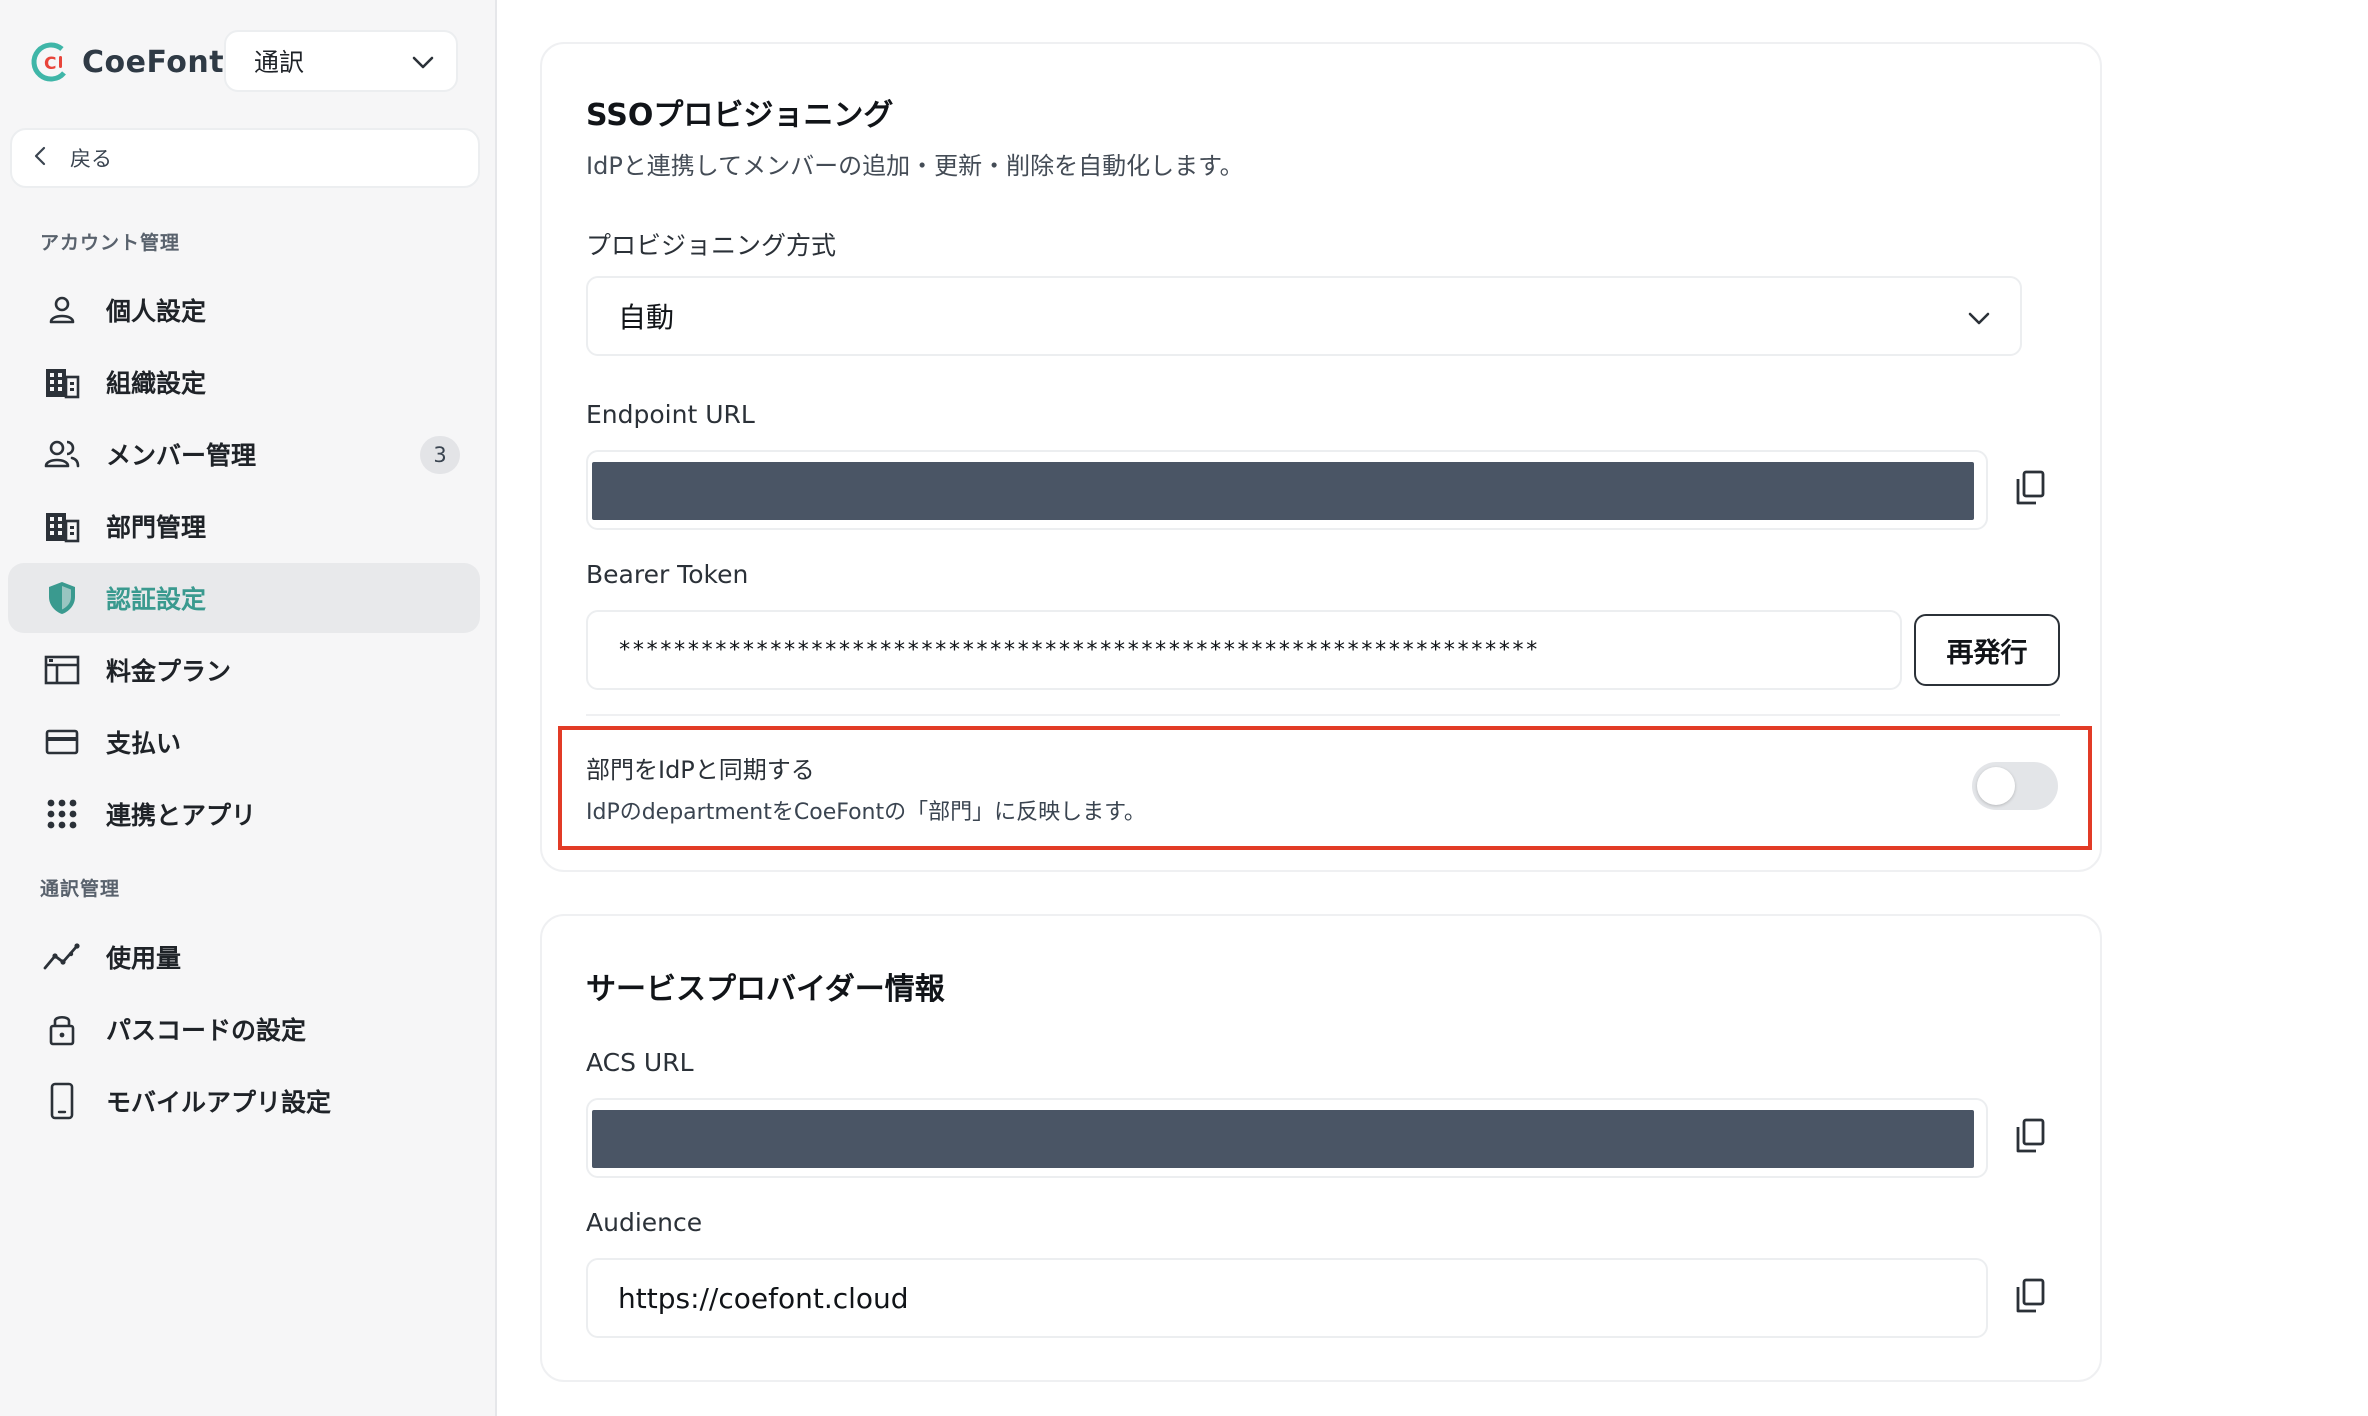 The height and width of the screenshot is (1416, 2368). Describe the element at coordinates (1987, 650) in the screenshot. I see `reissue-token-button: 再発行` at that location.